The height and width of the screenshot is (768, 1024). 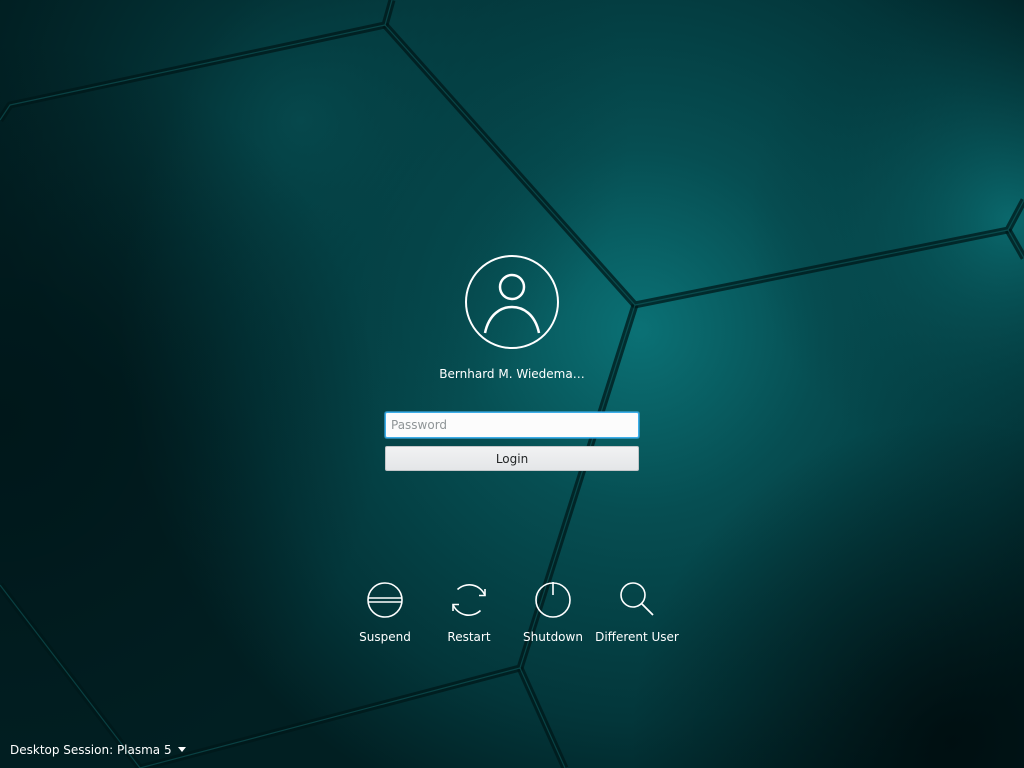 I want to click on login-button: Login, so click(x=512, y=458).